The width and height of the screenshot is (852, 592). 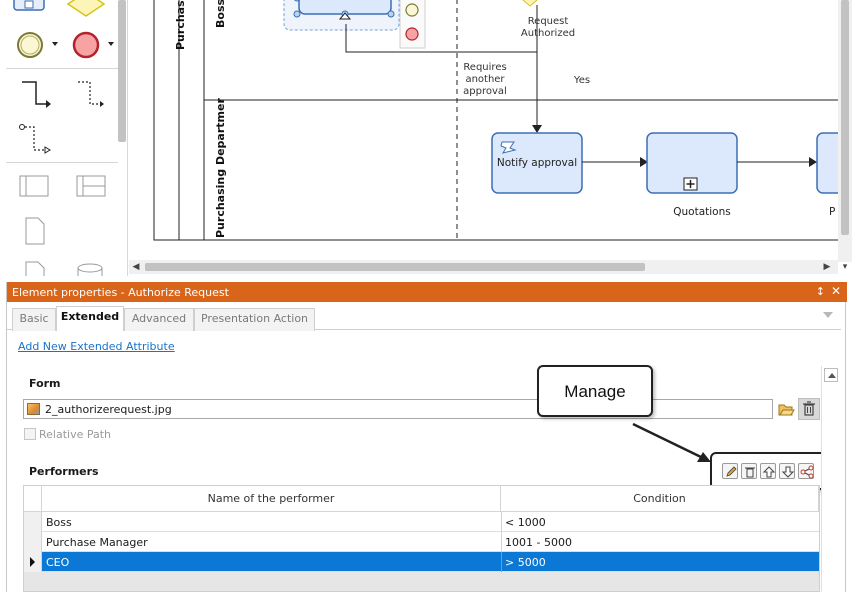 I want to click on end-event-shape-icon, so click(x=93, y=45).